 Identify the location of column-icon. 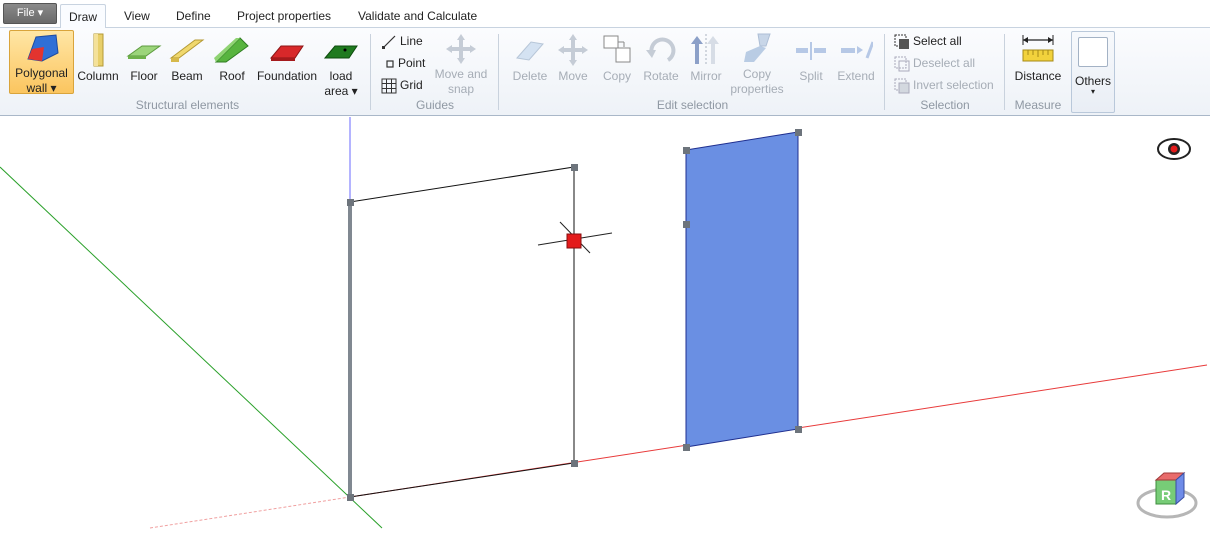
(98, 50).